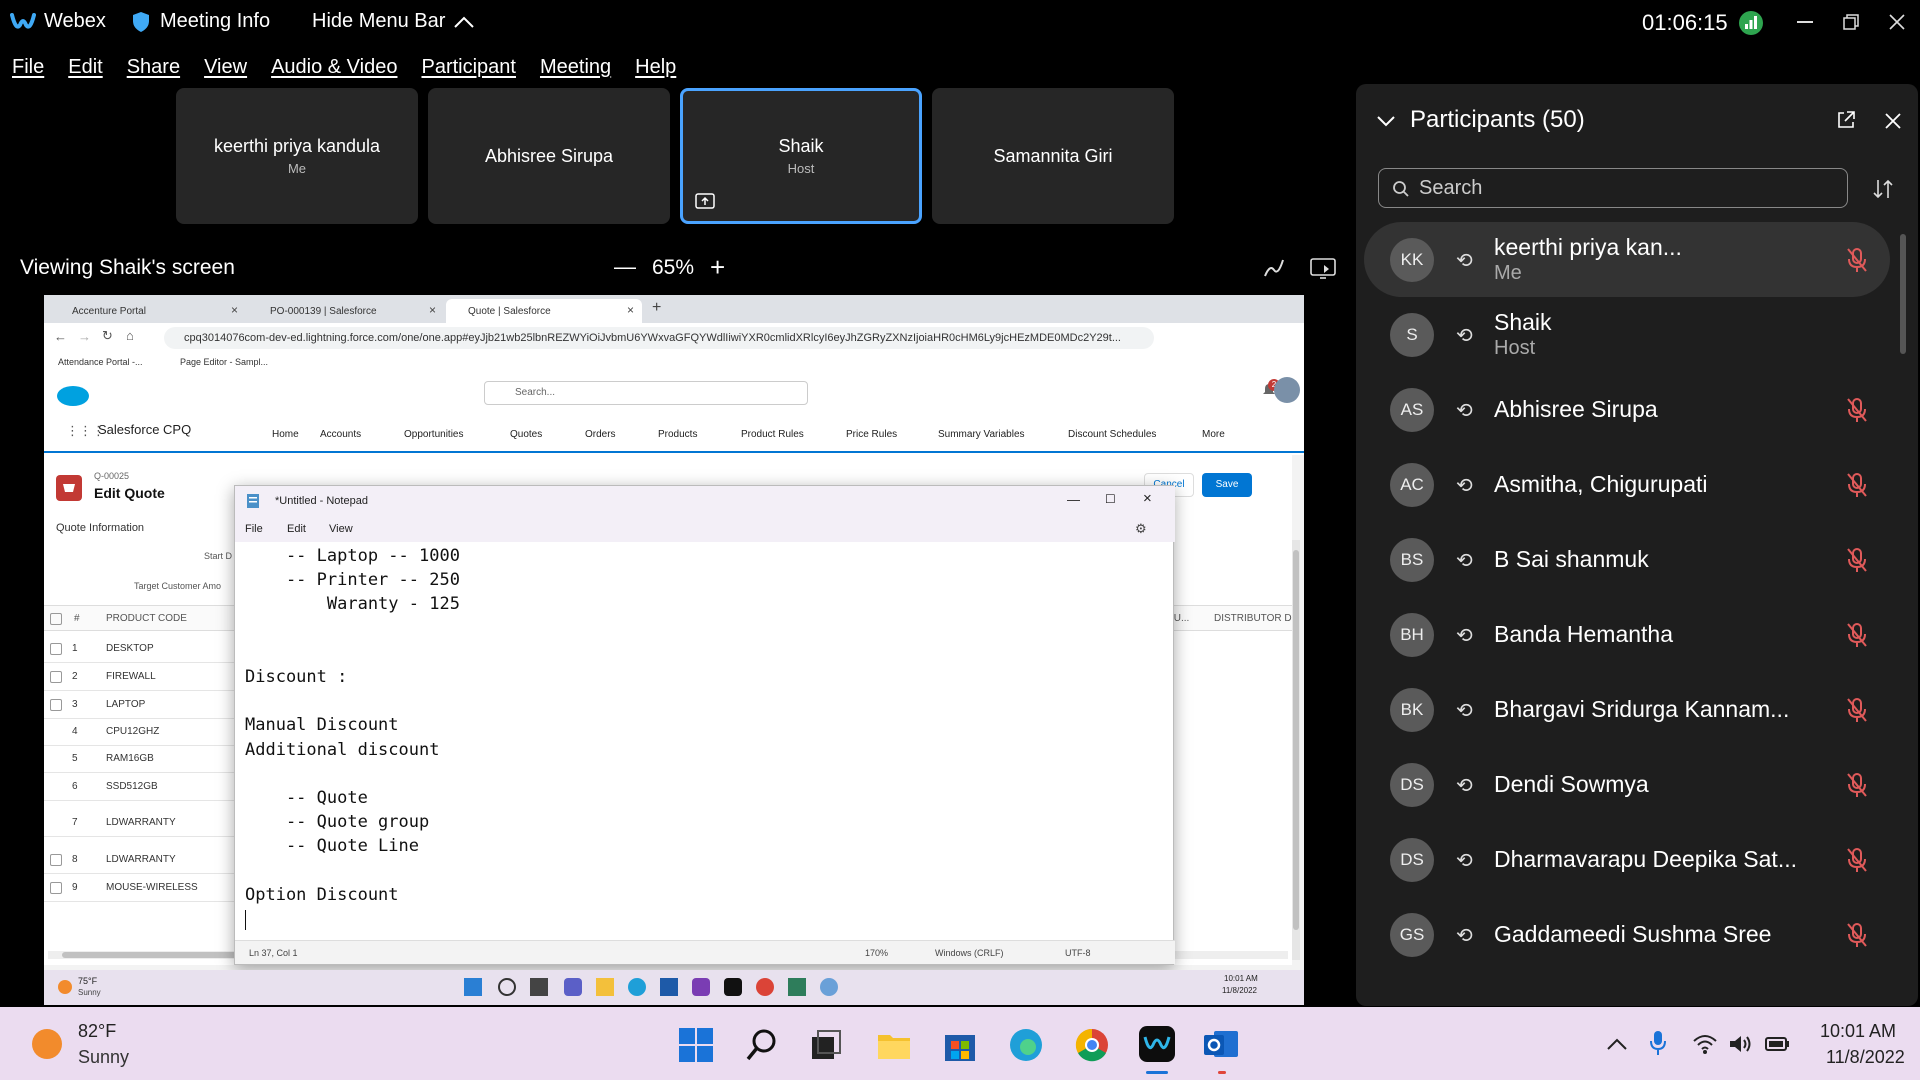  I want to click on video-tile-abhisree: Abhisree Sirupa, so click(549, 156).